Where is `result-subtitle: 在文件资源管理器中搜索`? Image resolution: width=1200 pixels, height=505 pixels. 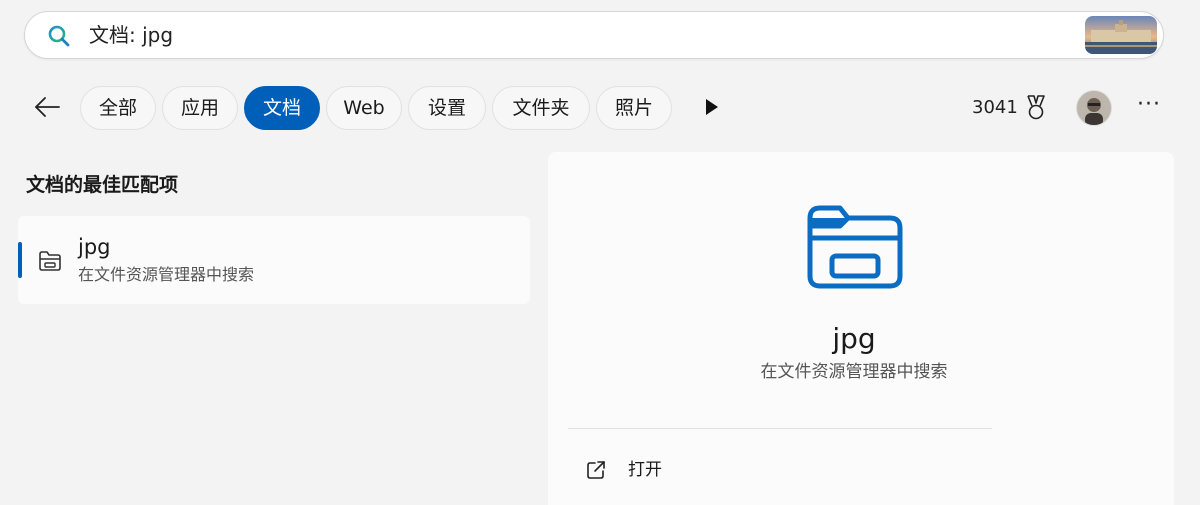
result-subtitle: 在文件资源管理器中搜索 is located at coordinates (166, 274).